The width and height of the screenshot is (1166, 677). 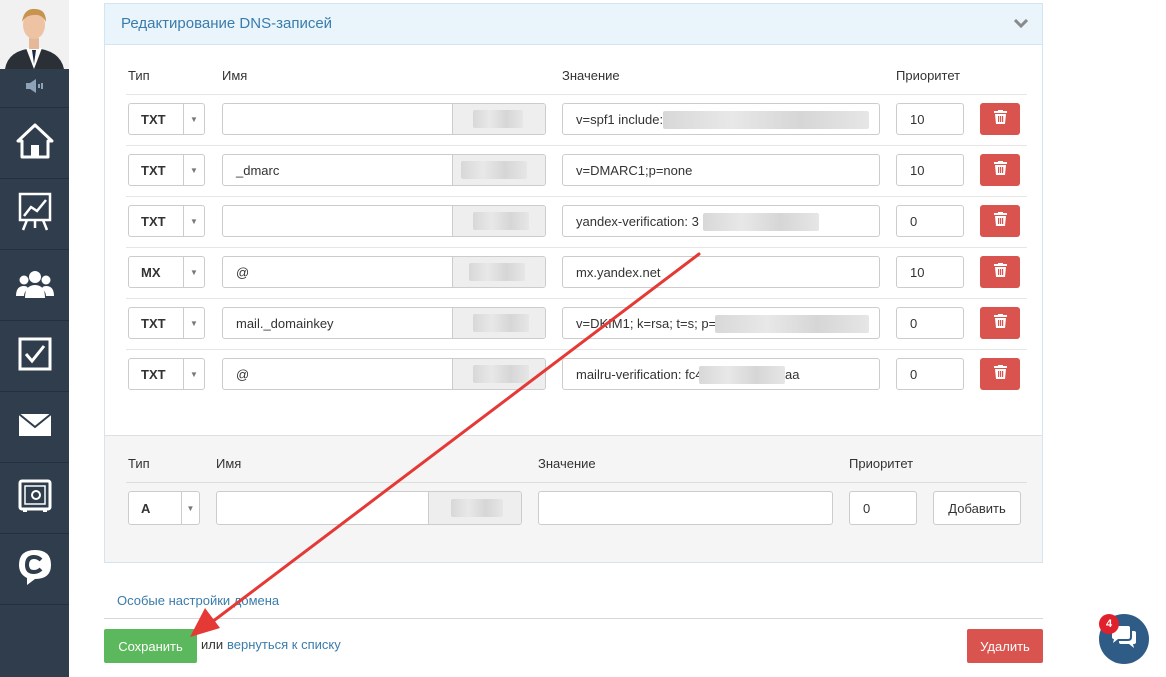 What do you see at coordinates (685, 508) in the screenshot?
I see `new-record-value-input` at bounding box center [685, 508].